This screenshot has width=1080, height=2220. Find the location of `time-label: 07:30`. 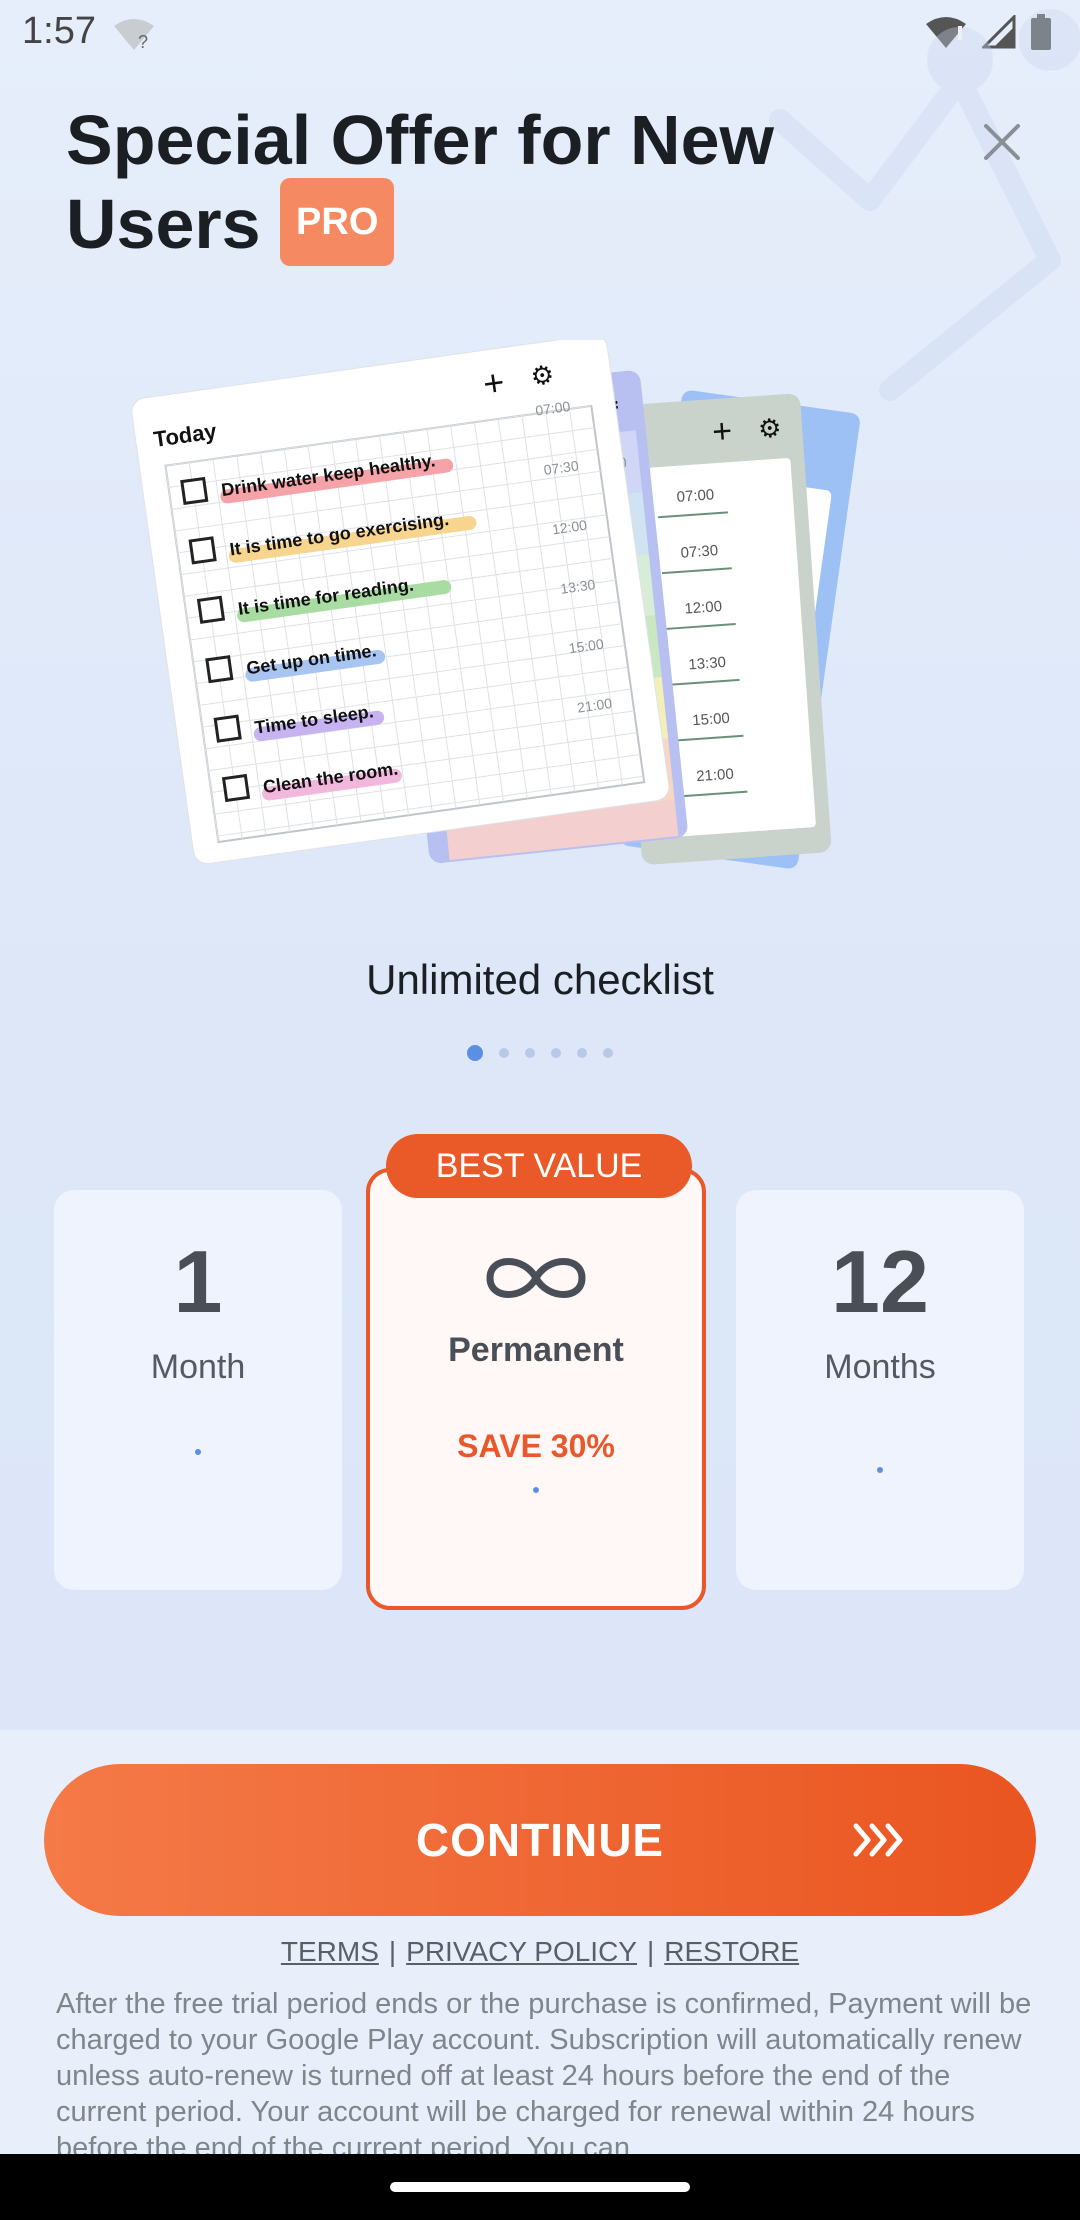

time-label: 07:30 is located at coordinates (699, 552).